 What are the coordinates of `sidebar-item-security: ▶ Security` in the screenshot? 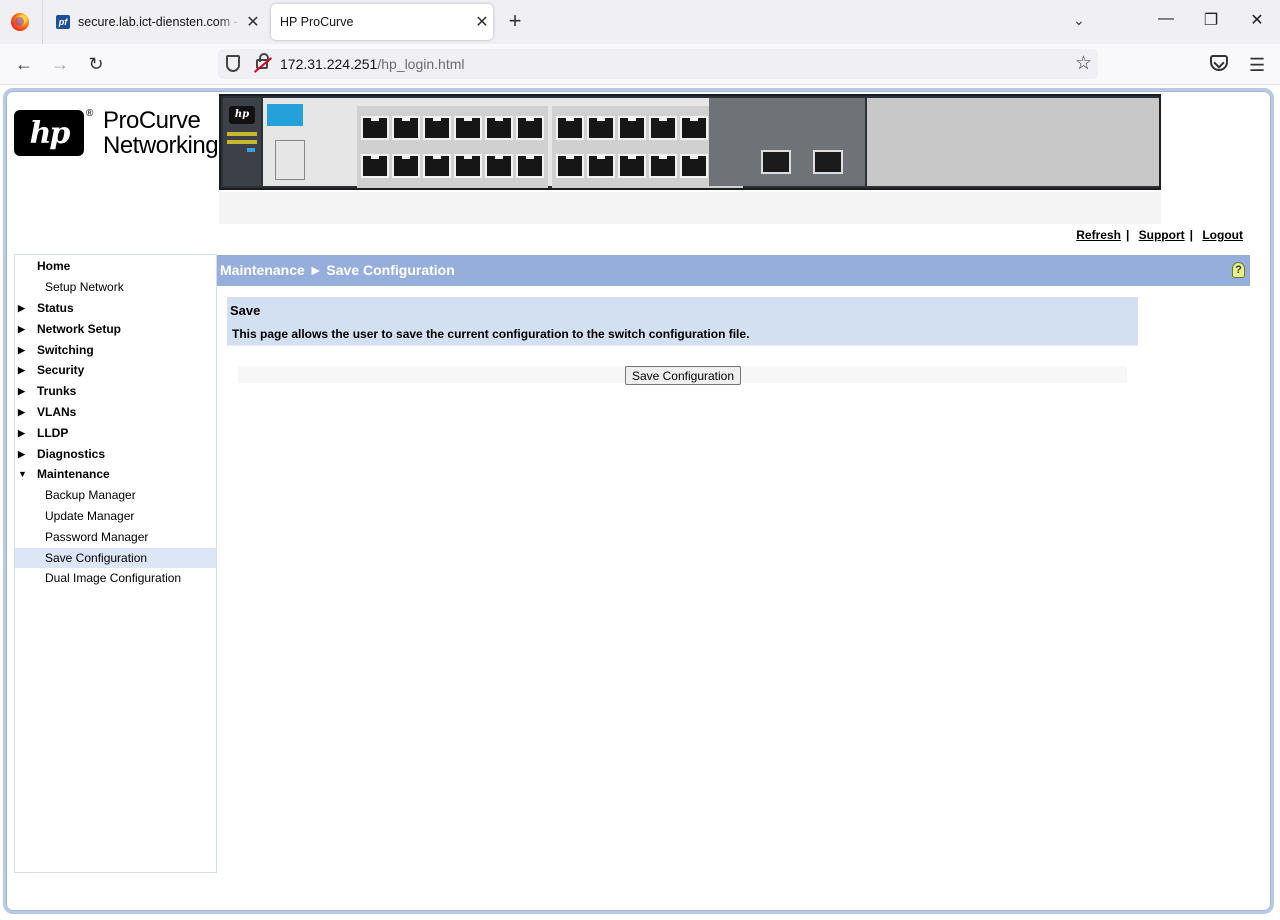 It's located at (115, 370).